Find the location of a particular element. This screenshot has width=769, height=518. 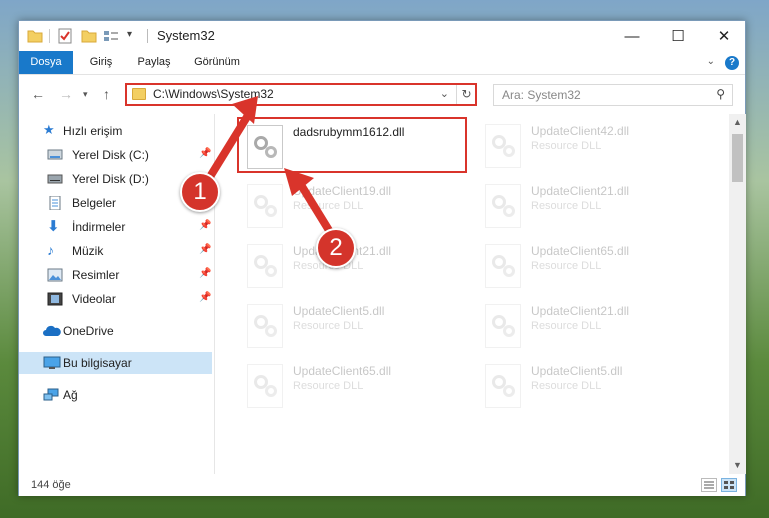

callout-badge-two: 2 is located at coordinates (336, 248).